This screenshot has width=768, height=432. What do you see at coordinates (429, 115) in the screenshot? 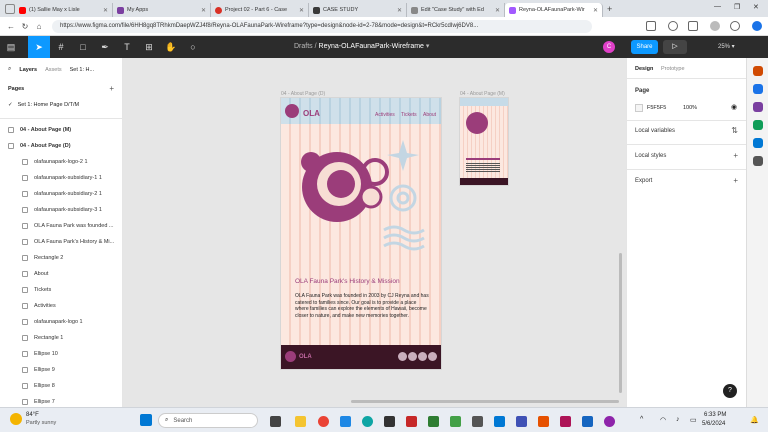
I see `nav-about: About` at bounding box center [429, 115].